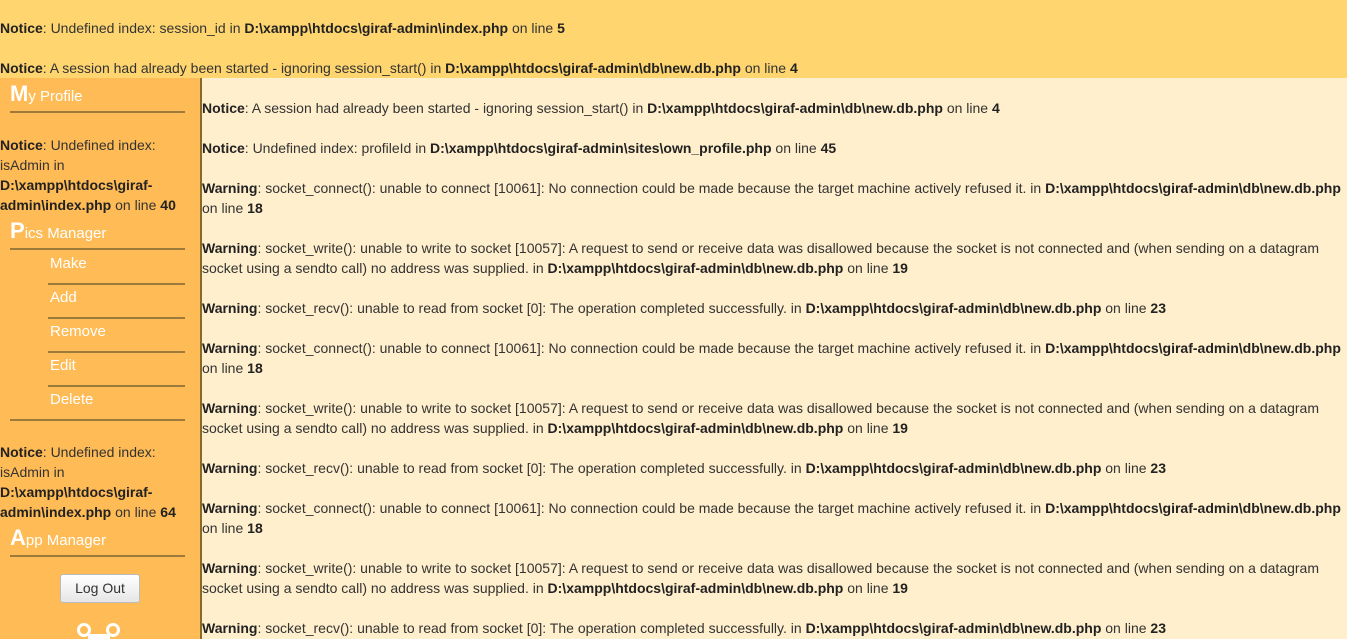  Describe the element at coordinates (98, 631) in the screenshot. I see `giraffe-logo-icon` at that location.